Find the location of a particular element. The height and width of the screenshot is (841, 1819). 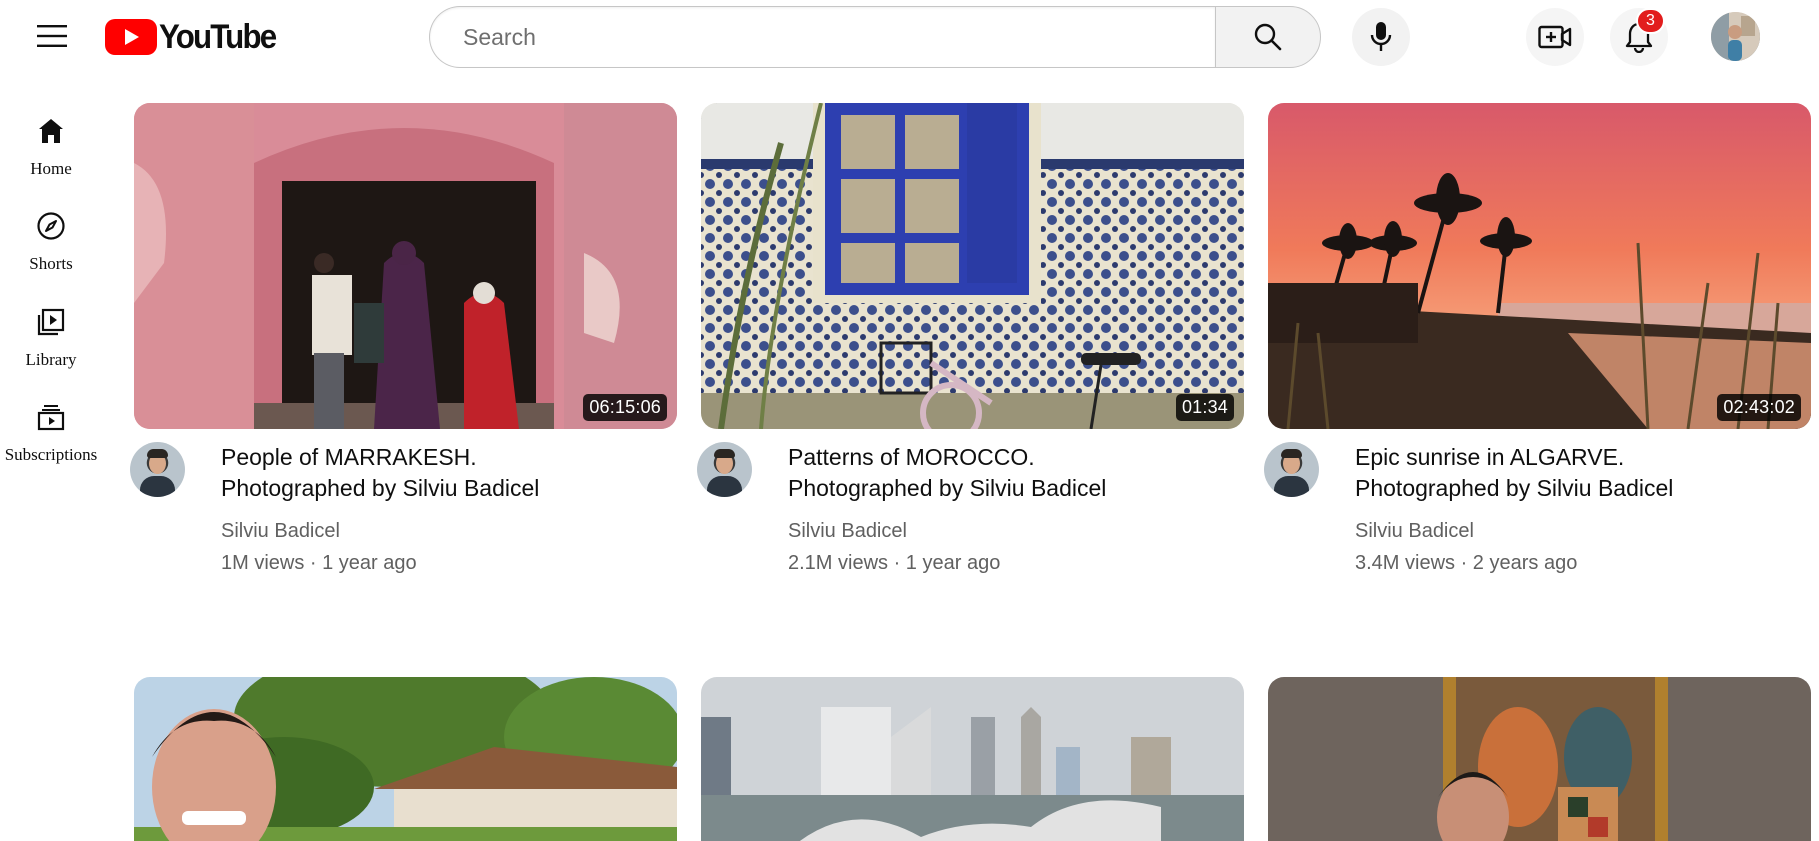

guide-sidebar: Home Shorts Library Subscriptions is located at coordinates (51, 457).